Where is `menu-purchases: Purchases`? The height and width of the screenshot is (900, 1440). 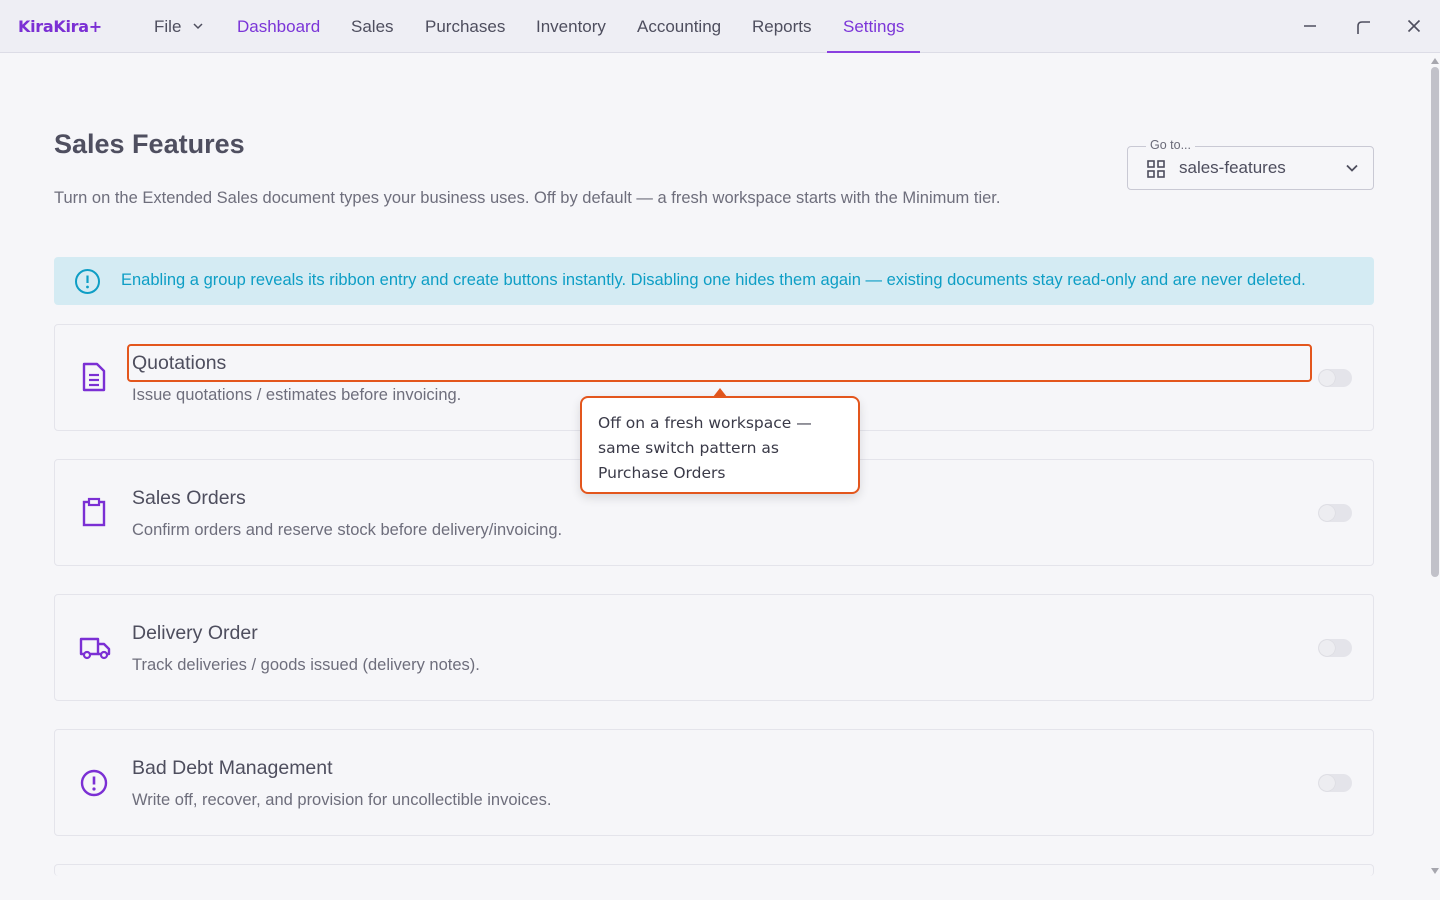 menu-purchases: Purchases is located at coordinates (465, 26).